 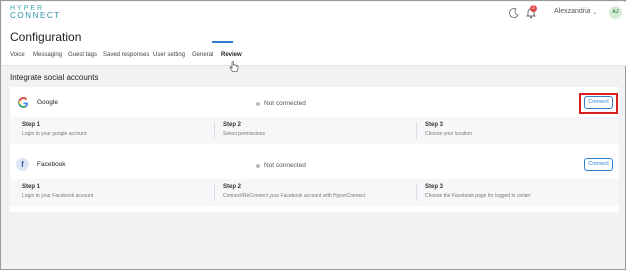 I want to click on facebook-account-row: f Facebook Not connected Connect, so click(x=314, y=164).